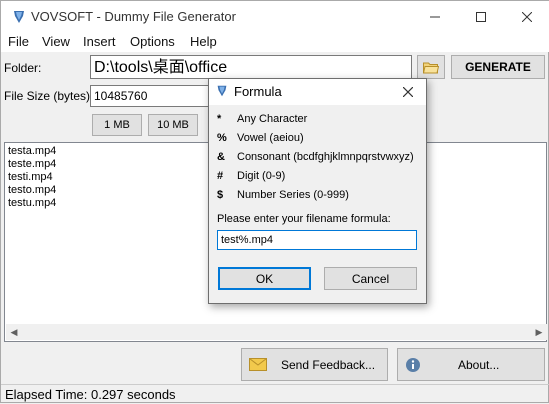 The width and height of the screenshot is (549, 404). Describe the element at coordinates (275, 16) in the screenshot. I see `title-bar: VOVSOFT - Dummy File Generator` at that location.